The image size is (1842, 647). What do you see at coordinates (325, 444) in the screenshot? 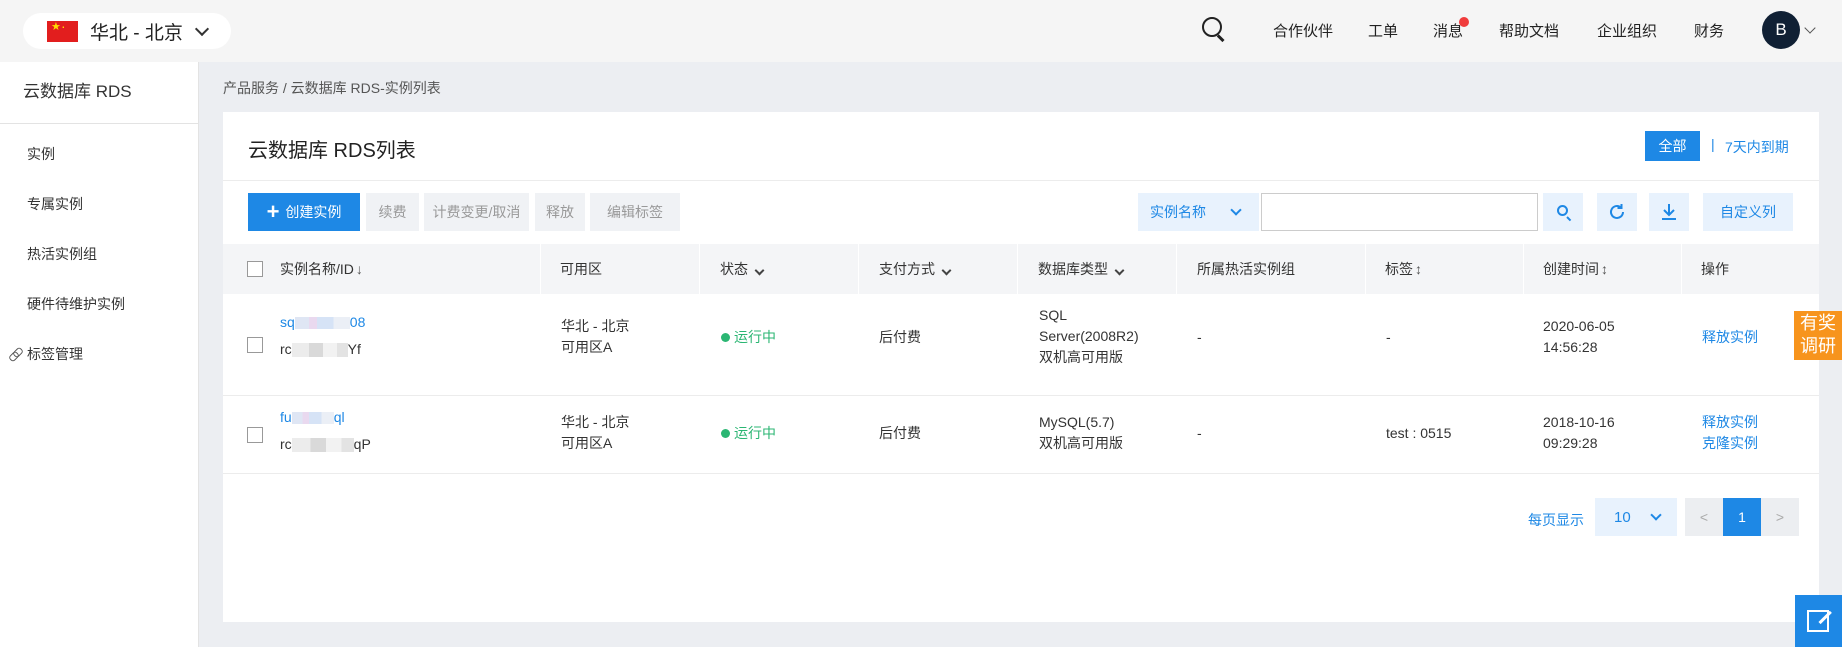
I see `instance-id: rc qP` at bounding box center [325, 444].